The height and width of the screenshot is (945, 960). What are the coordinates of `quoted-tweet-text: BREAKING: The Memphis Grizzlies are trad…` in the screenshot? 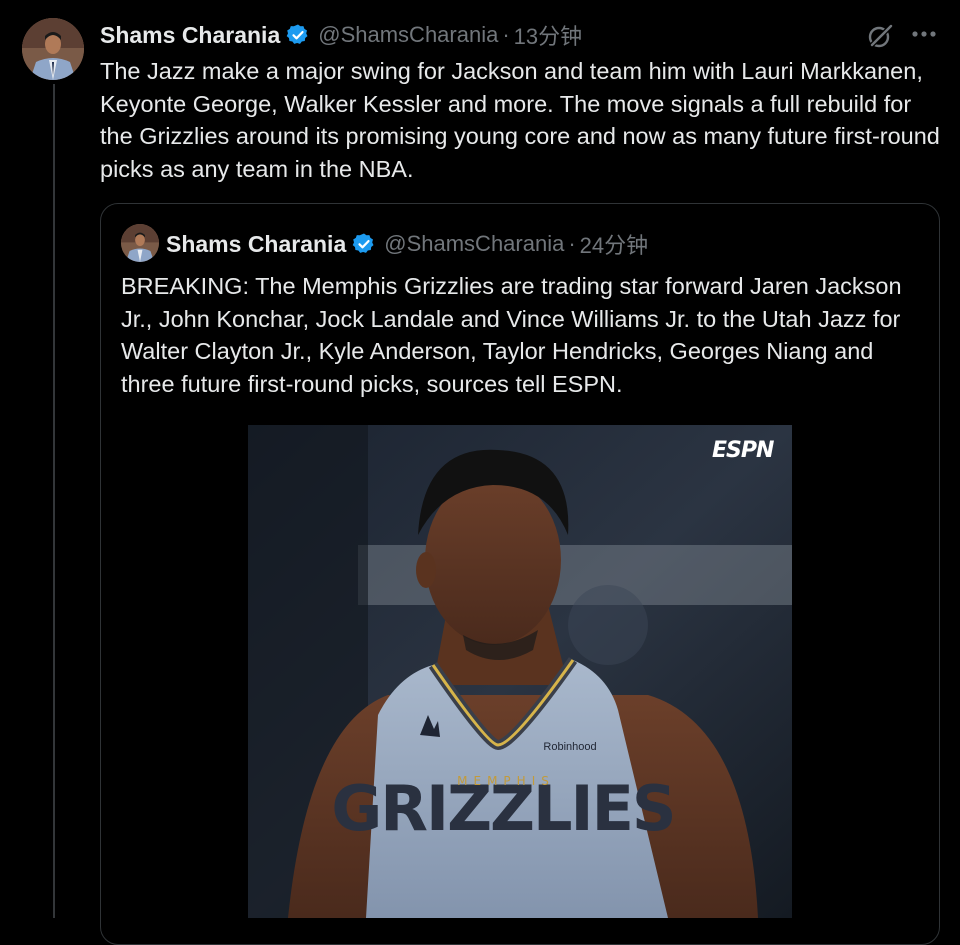 It's located at (511, 335).